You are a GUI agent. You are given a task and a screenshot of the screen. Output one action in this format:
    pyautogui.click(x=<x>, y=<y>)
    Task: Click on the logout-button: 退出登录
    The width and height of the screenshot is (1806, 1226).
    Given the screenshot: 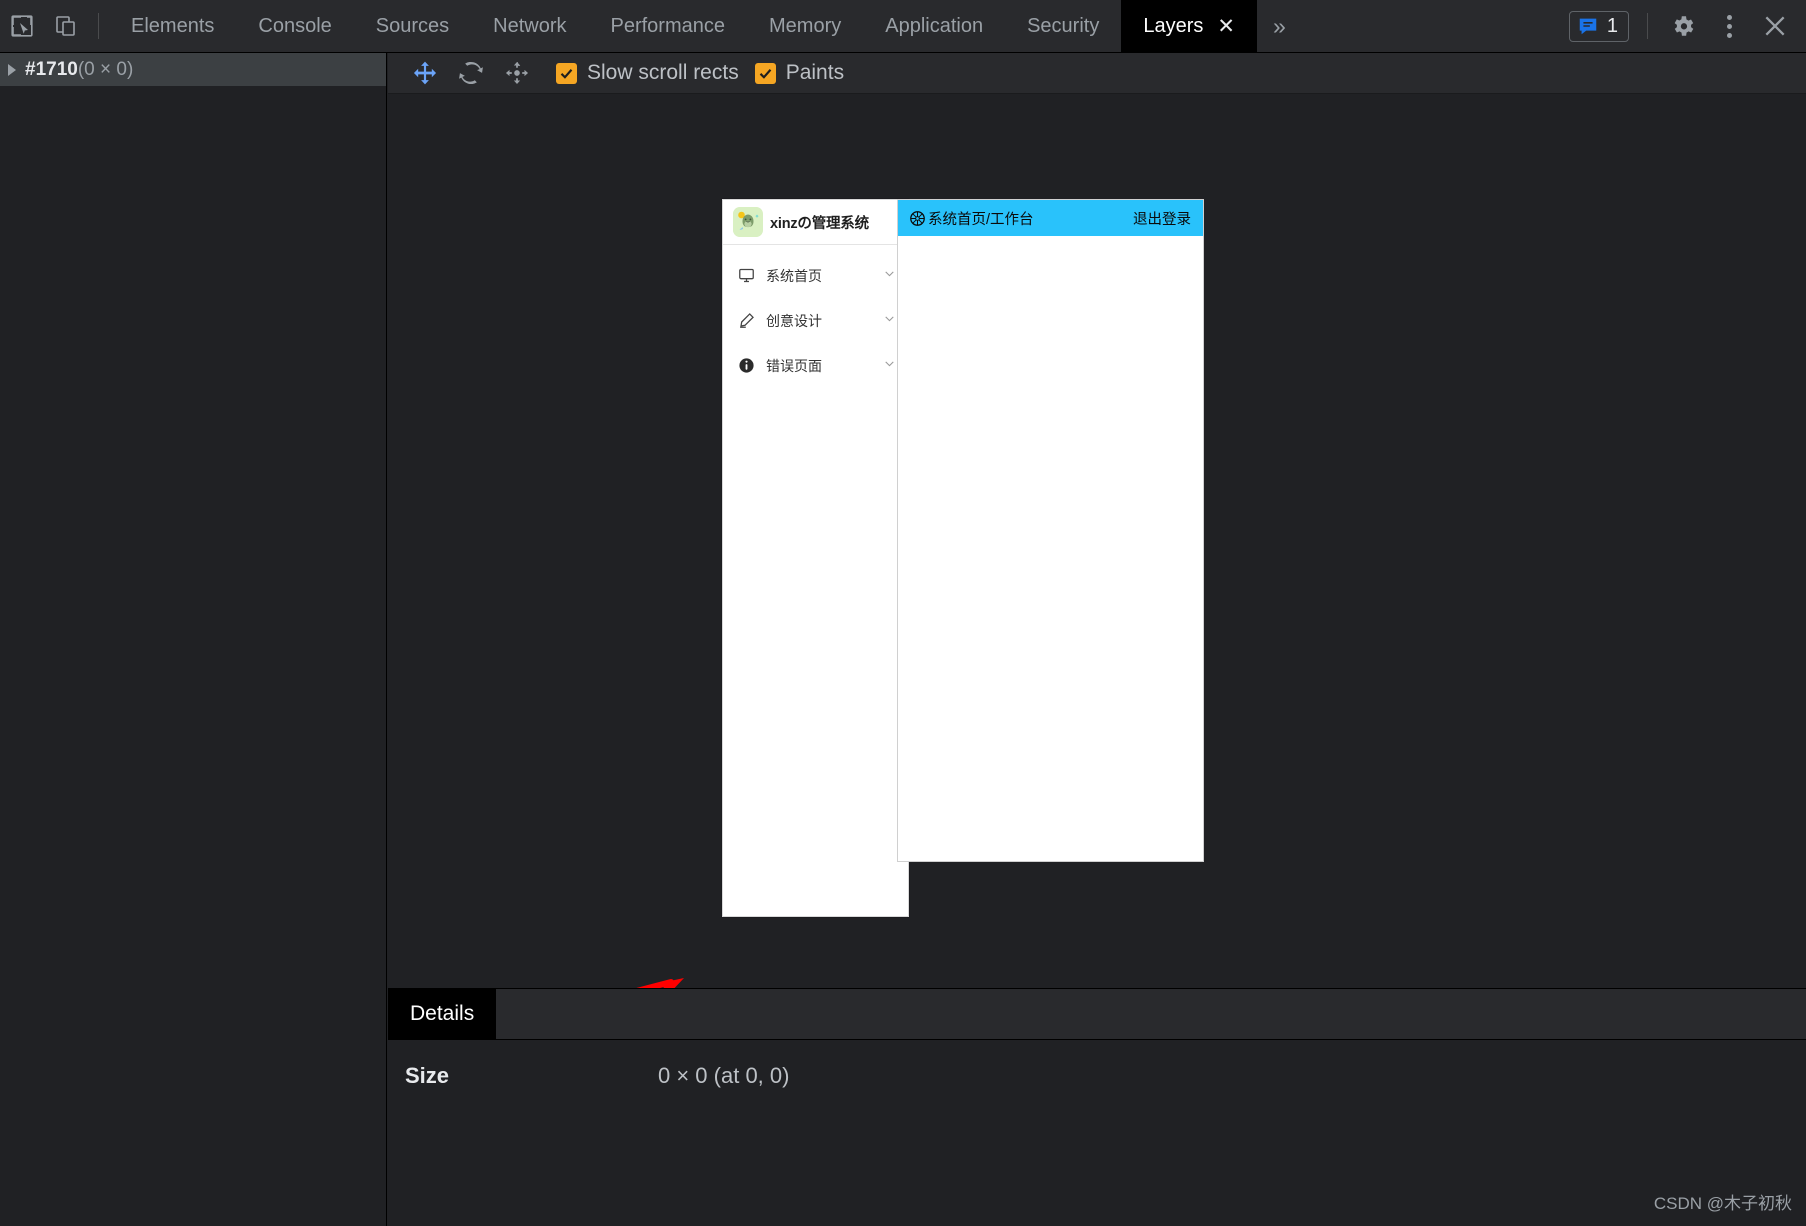 What is the action you would take?
    pyautogui.click(x=1162, y=218)
    